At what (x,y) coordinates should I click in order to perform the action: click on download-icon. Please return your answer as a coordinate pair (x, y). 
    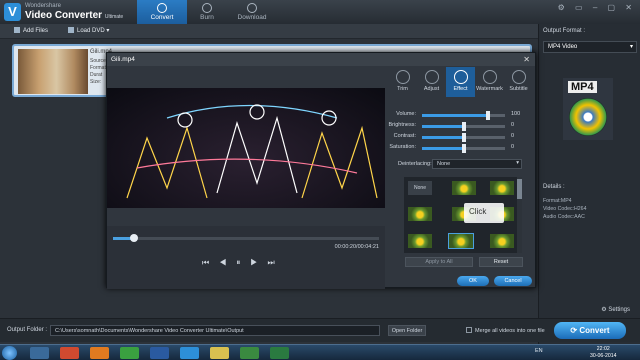
    Looking at the image, I should click on (252, 8).